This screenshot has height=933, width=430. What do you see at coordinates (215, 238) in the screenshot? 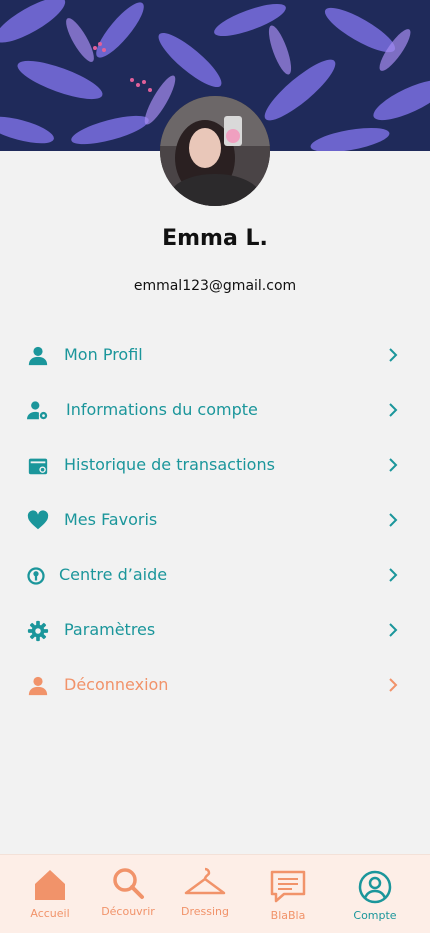
I see `profile-name: Emma L.` at bounding box center [215, 238].